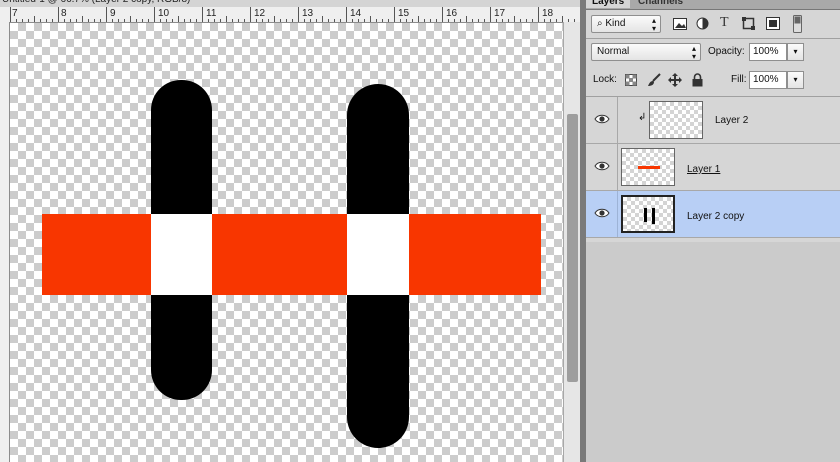 The height and width of the screenshot is (462, 840). Describe the element at coordinates (572, 248) in the screenshot. I see `scrollbar-thumb` at that location.